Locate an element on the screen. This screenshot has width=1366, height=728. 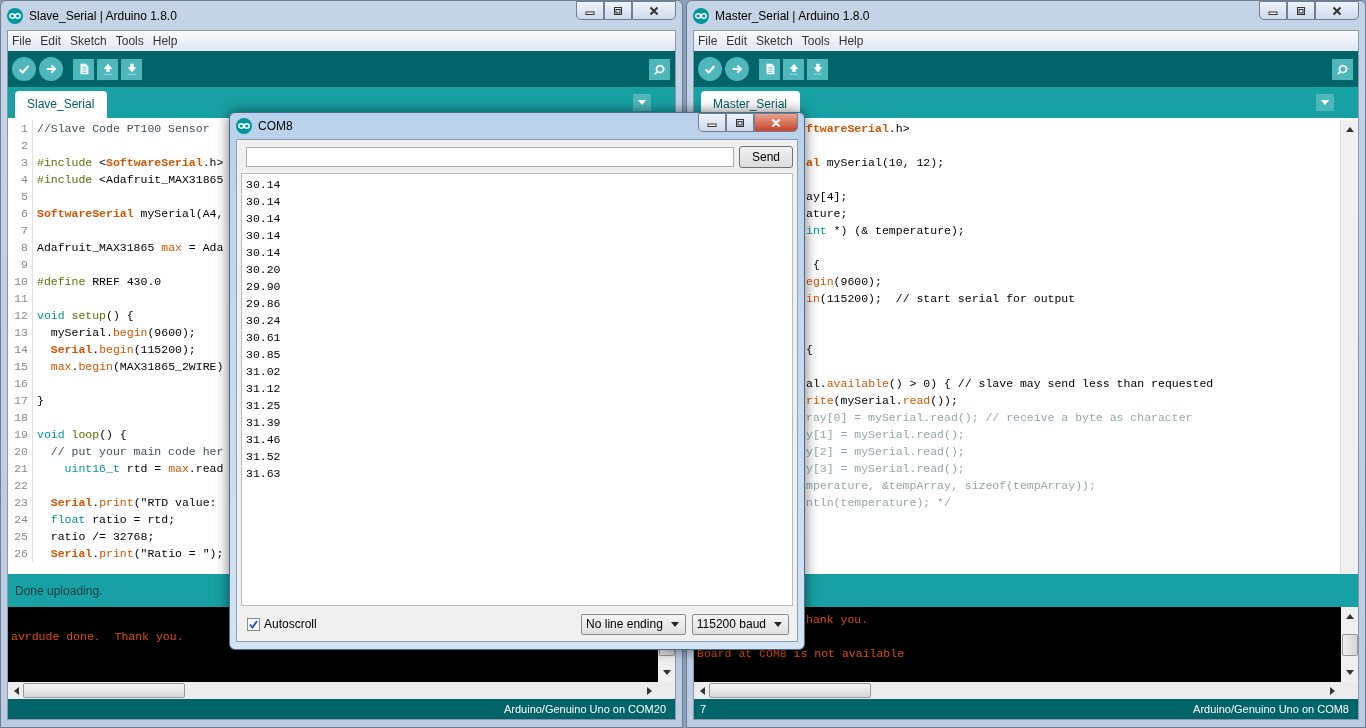
line-indicator: 7 is located at coordinates (703, 709).